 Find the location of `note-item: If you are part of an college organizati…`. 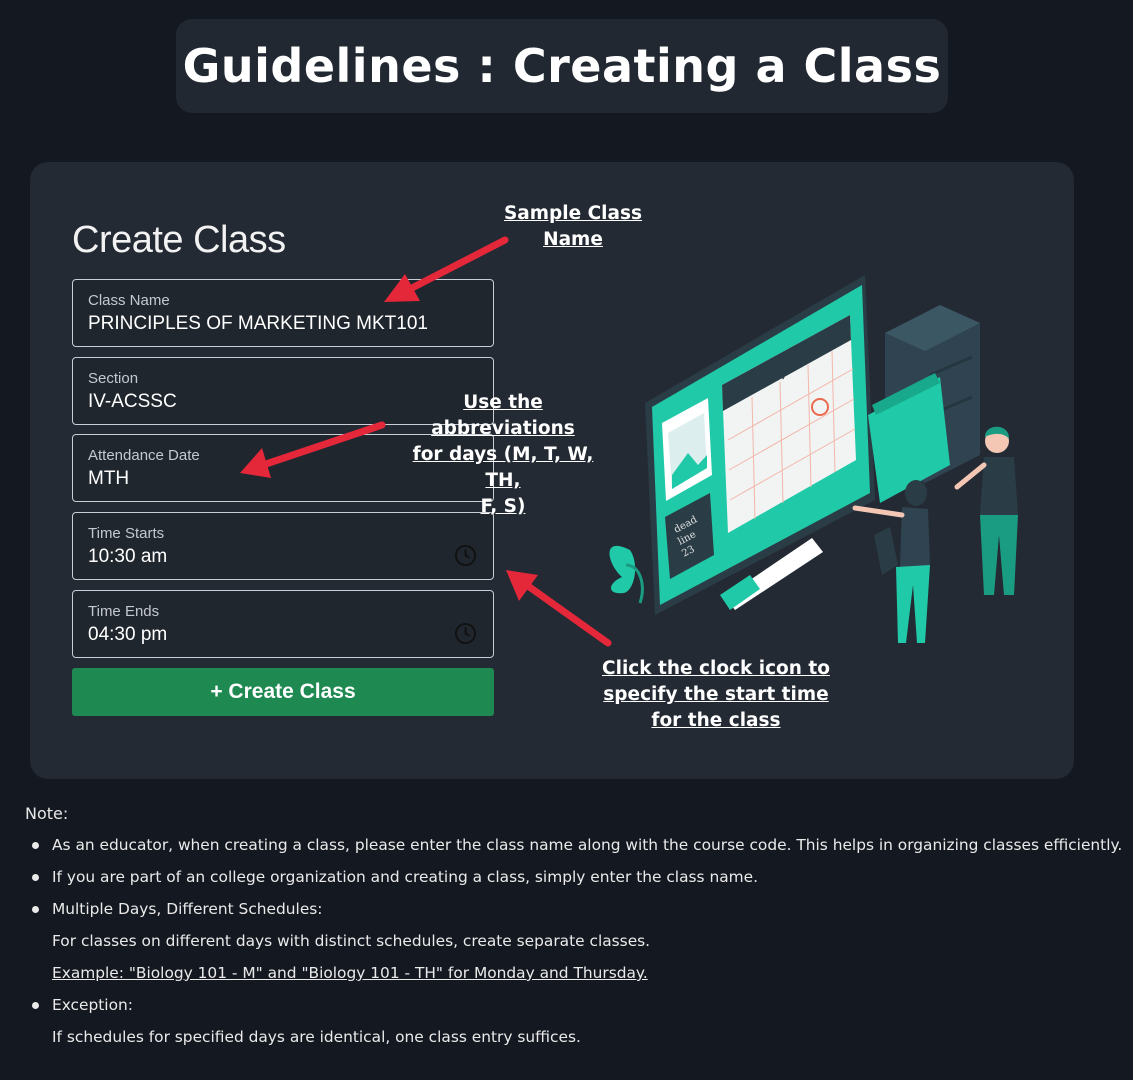

note-item: If you are part of an college organizati… is located at coordinates (405, 877).